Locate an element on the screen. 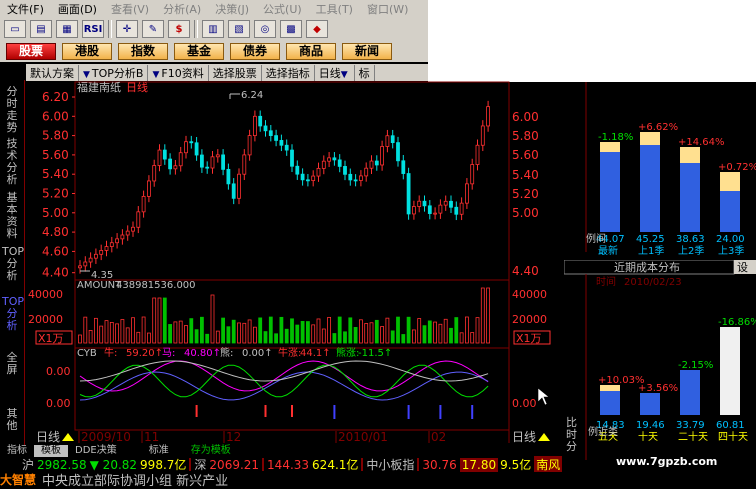 This screenshot has width=756, height=489. quarter-pct: +14.64% is located at coordinates (701, 142).